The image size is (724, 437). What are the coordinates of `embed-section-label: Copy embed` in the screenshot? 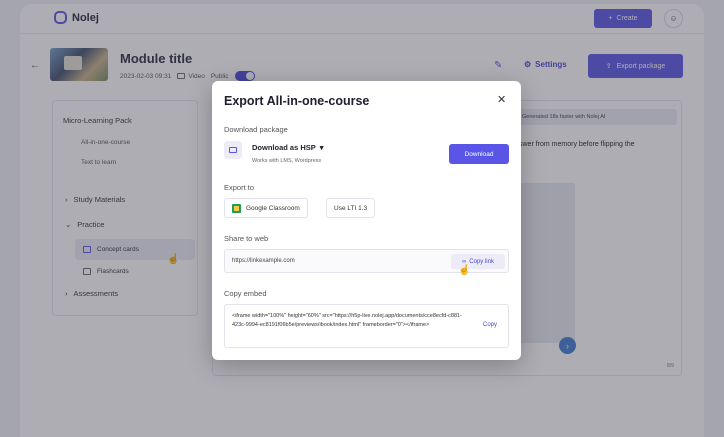 It's located at (245, 293).